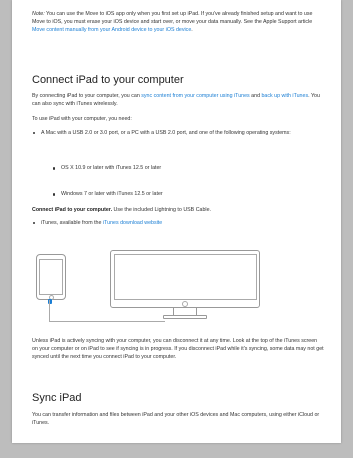 This screenshot has height=458, width=353. What do you see at coordinates (57, 398) in the screenshot?
I see `sync-heading: Sync iPad` at bounding box center [57, 398].